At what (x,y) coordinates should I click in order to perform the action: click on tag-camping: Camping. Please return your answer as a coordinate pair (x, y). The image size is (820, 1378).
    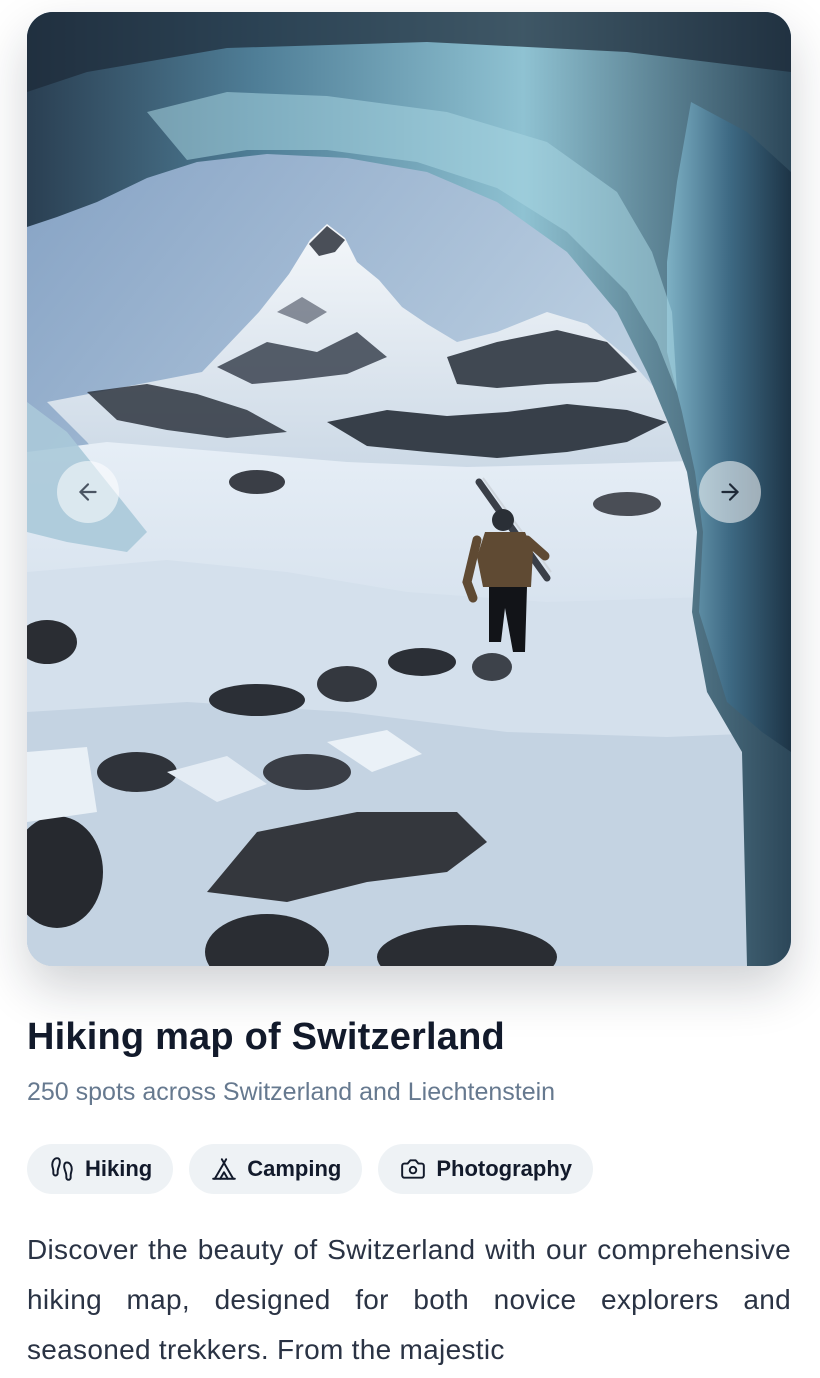
    Looking at the image, I should click on (276, 1169).